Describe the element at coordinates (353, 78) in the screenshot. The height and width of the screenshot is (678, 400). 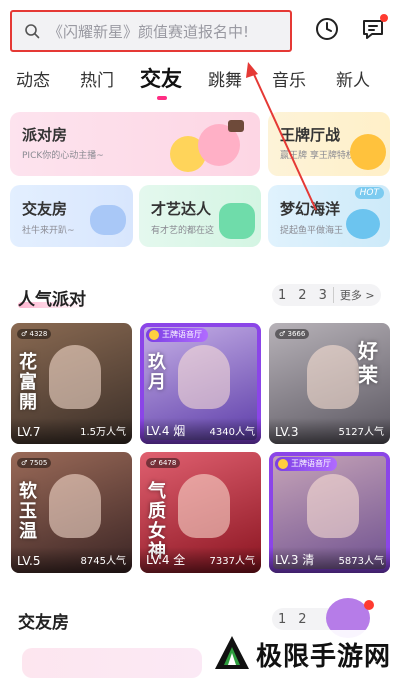
I see `tab-xinren: 新人` at that location.